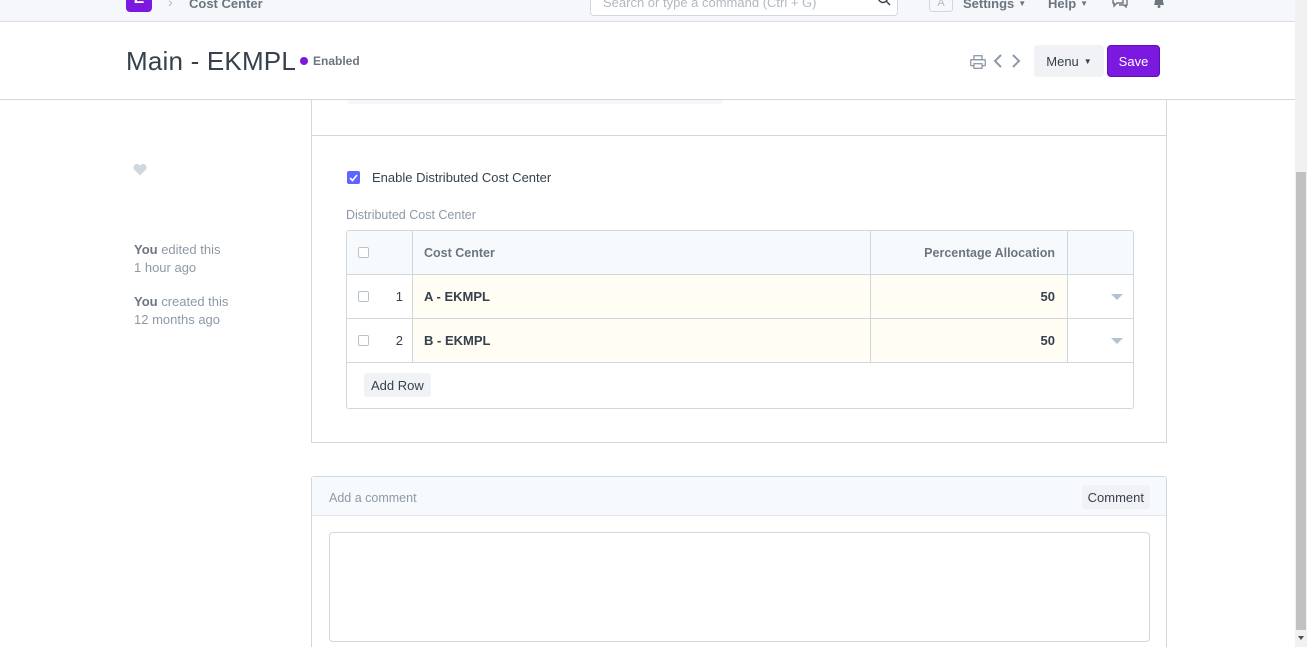  I want to click on previous-record-icon, so click(998, 61).